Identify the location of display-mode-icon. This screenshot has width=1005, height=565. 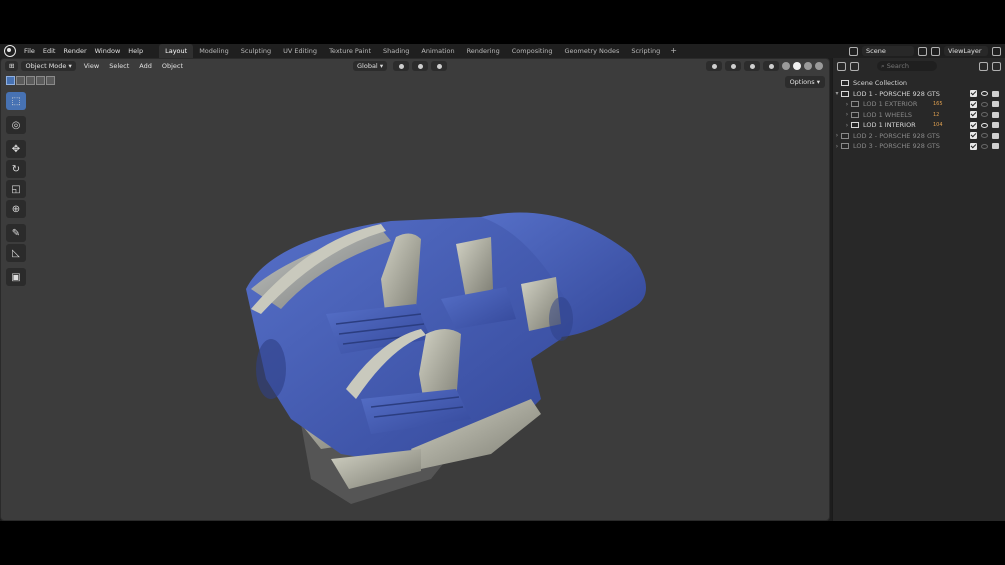
(854, 66).